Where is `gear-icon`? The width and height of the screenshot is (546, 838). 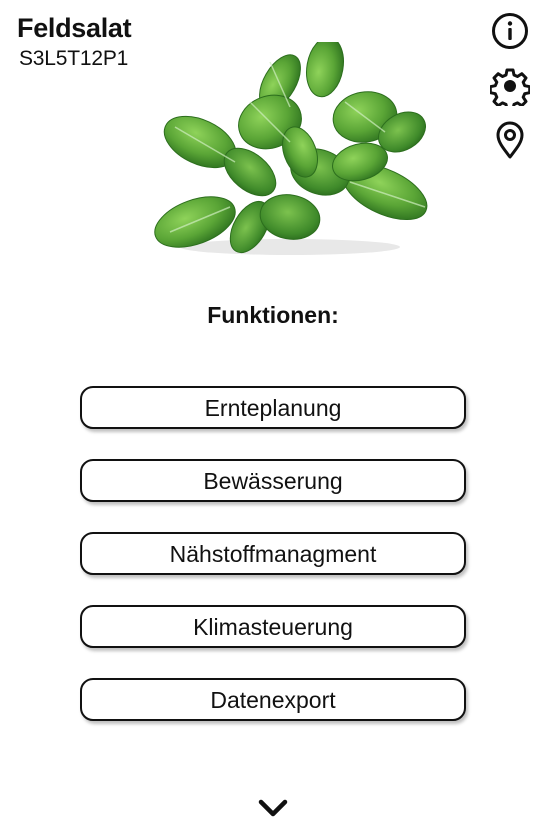 gear-icon is located at coordinates (510, 87).